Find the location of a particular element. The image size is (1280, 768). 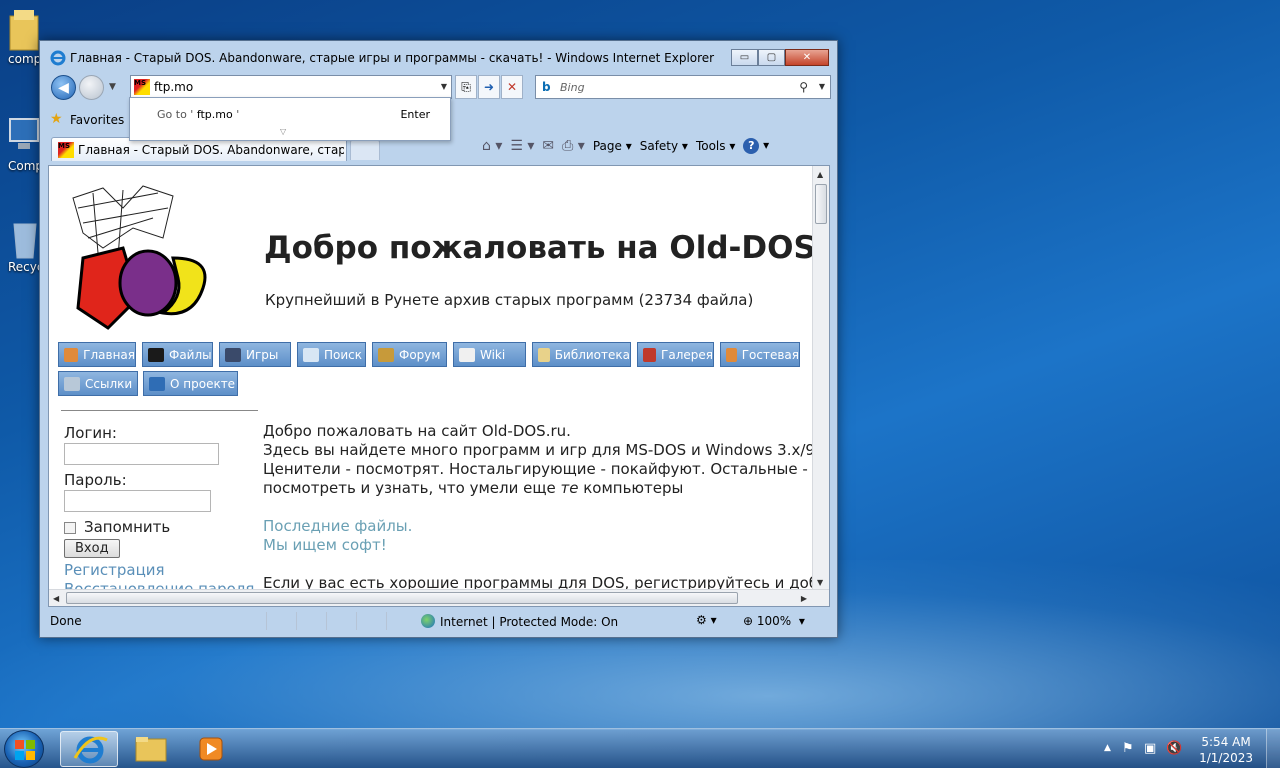

goto-prefix: Go to ' is located at coordinates (177, 114).